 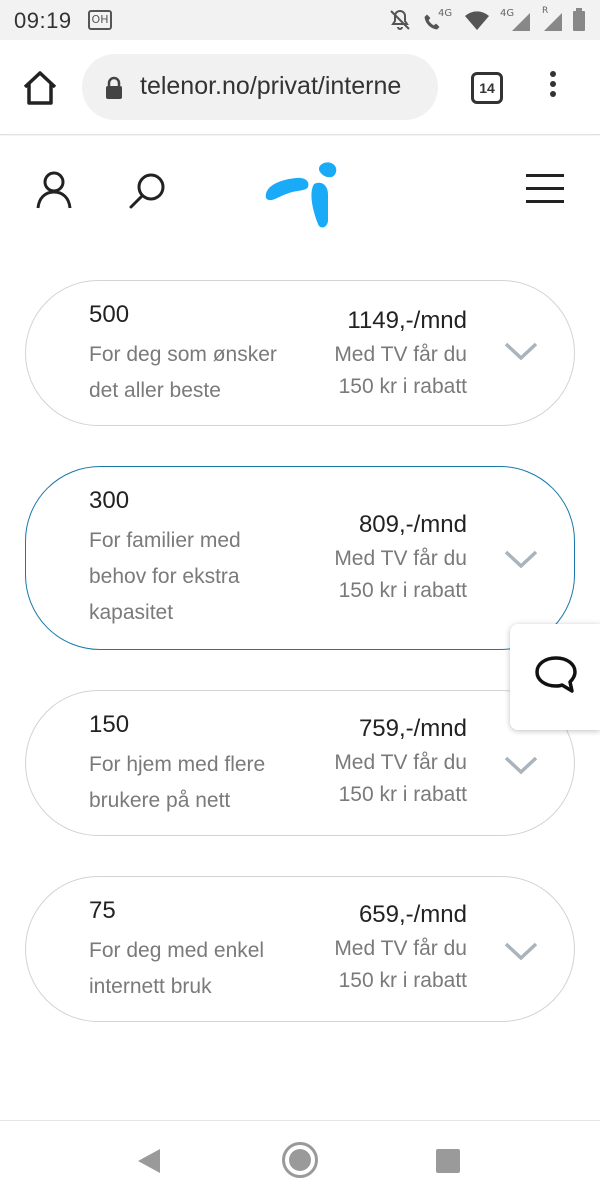 I want to click on call-4g-indicator: 4G, so click(x=438, y=20).